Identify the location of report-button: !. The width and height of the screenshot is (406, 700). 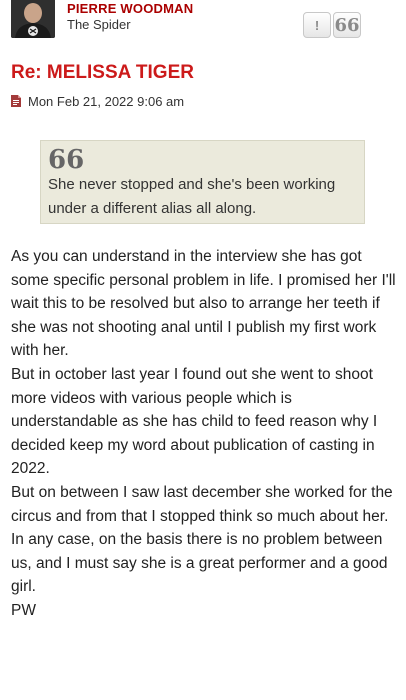
(317, 25).